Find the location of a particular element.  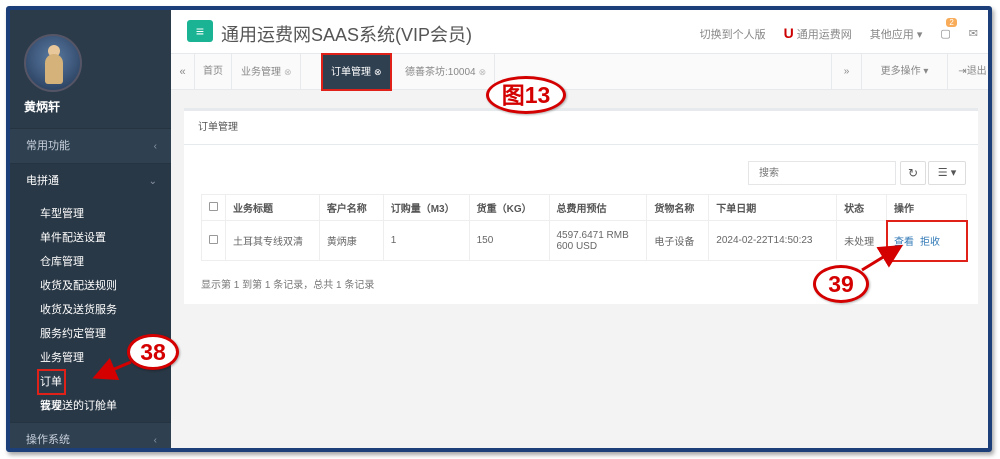

cell-volume: 1 is located at coordinates (426, 240).